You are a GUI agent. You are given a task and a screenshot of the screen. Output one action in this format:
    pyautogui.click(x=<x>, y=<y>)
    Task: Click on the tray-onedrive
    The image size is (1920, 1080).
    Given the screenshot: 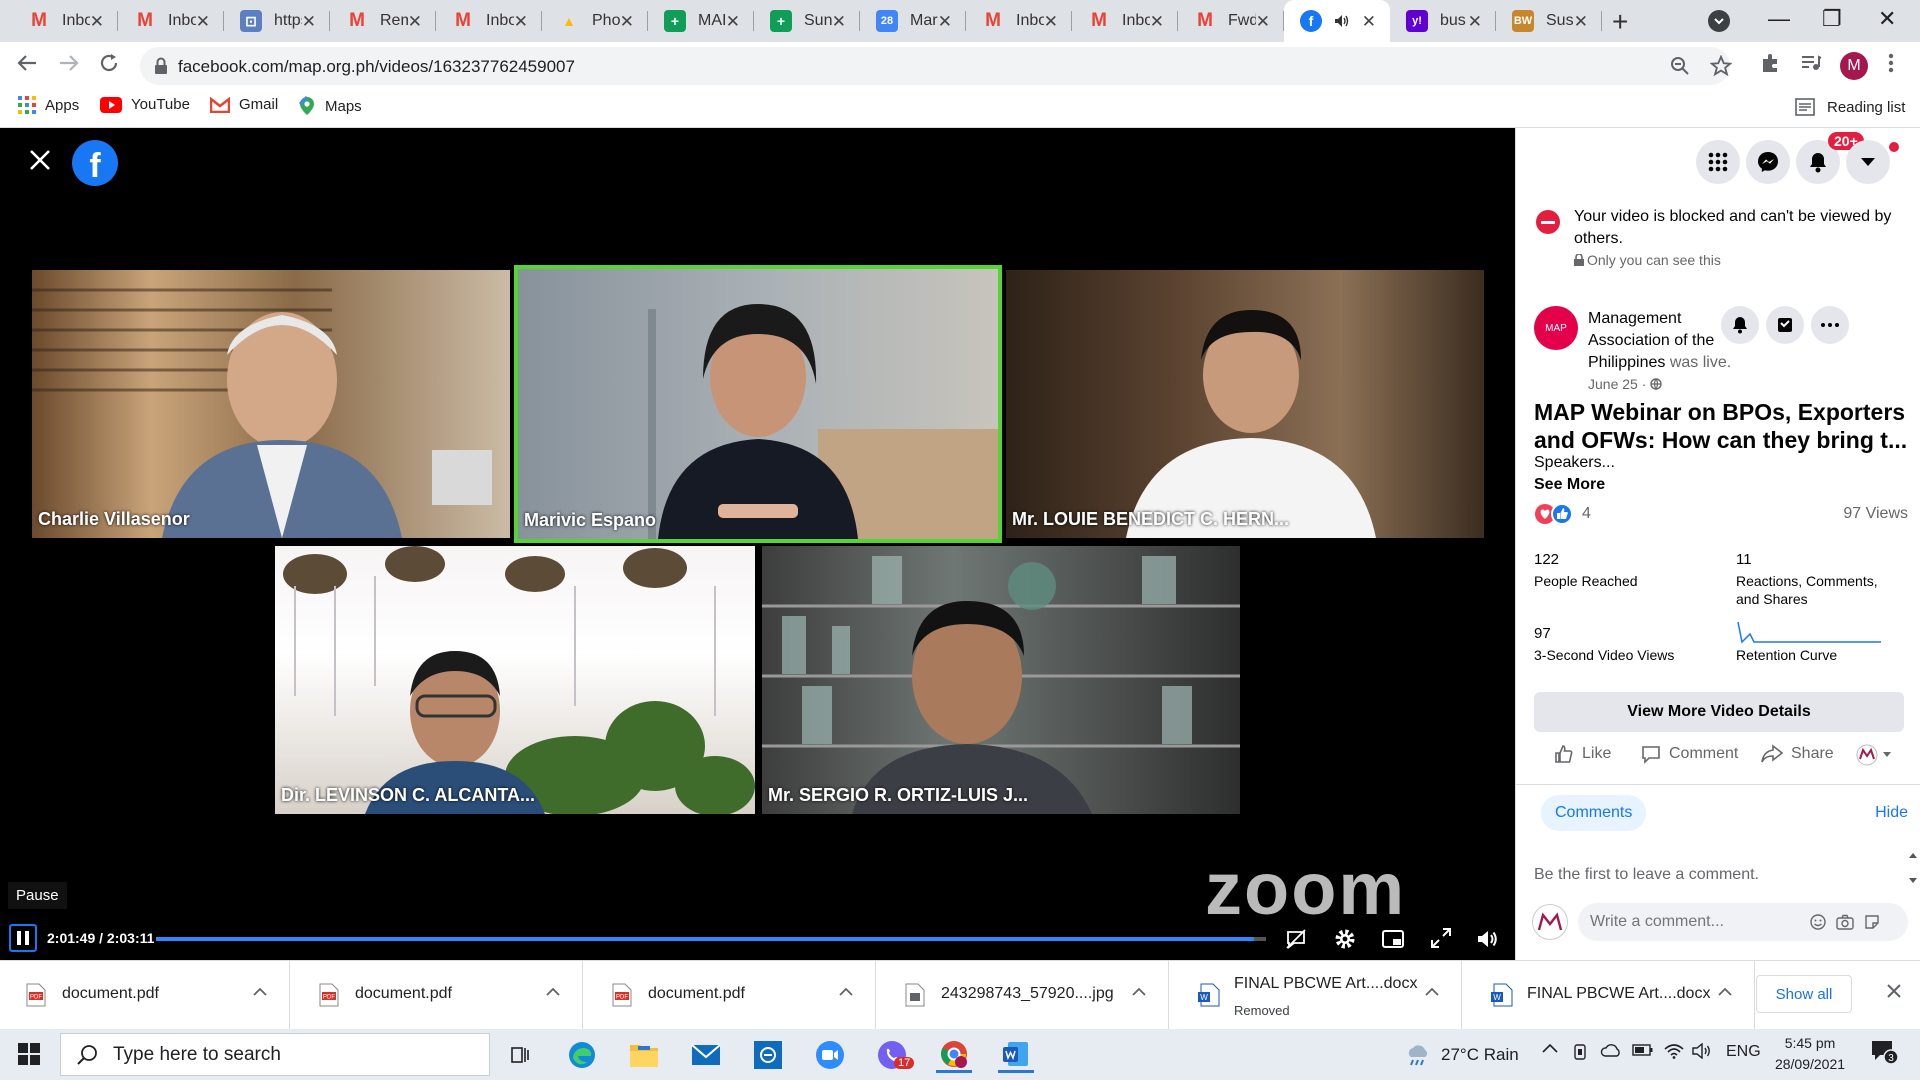 What is the action you would take?
    pyautogui.click(x=1611, y=1050)
    